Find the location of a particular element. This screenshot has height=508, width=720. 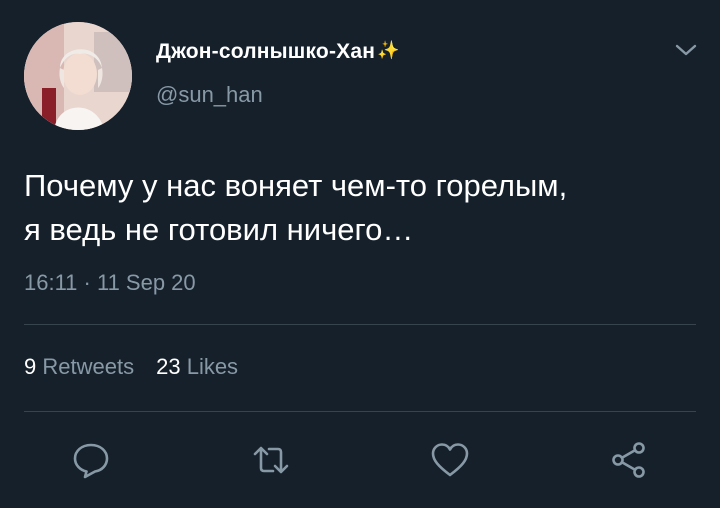

likes-count: 23 is located at coordinates (168, 366).